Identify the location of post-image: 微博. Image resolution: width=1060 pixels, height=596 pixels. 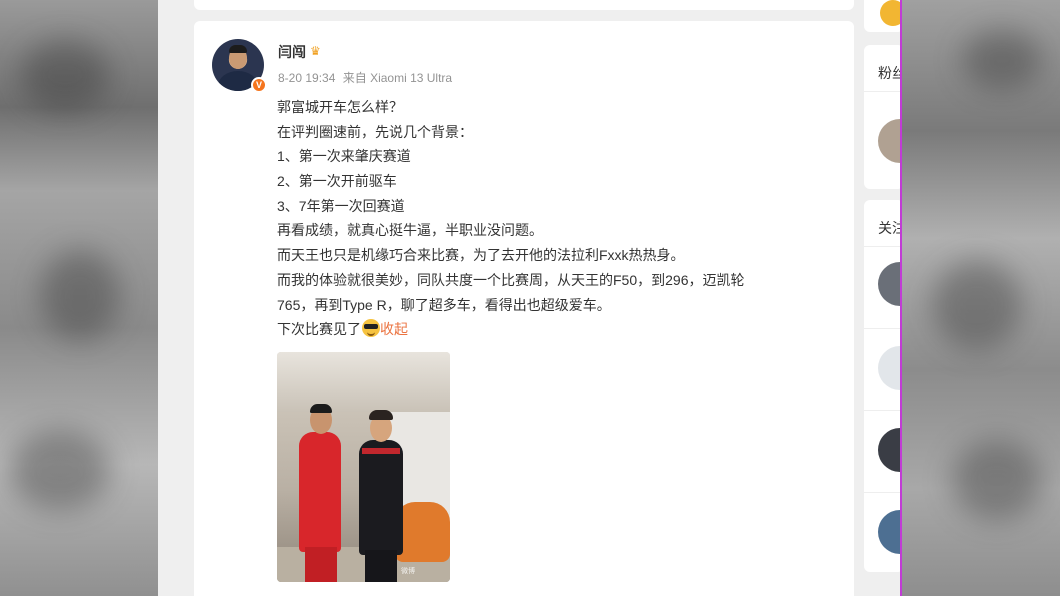
(363, 467).